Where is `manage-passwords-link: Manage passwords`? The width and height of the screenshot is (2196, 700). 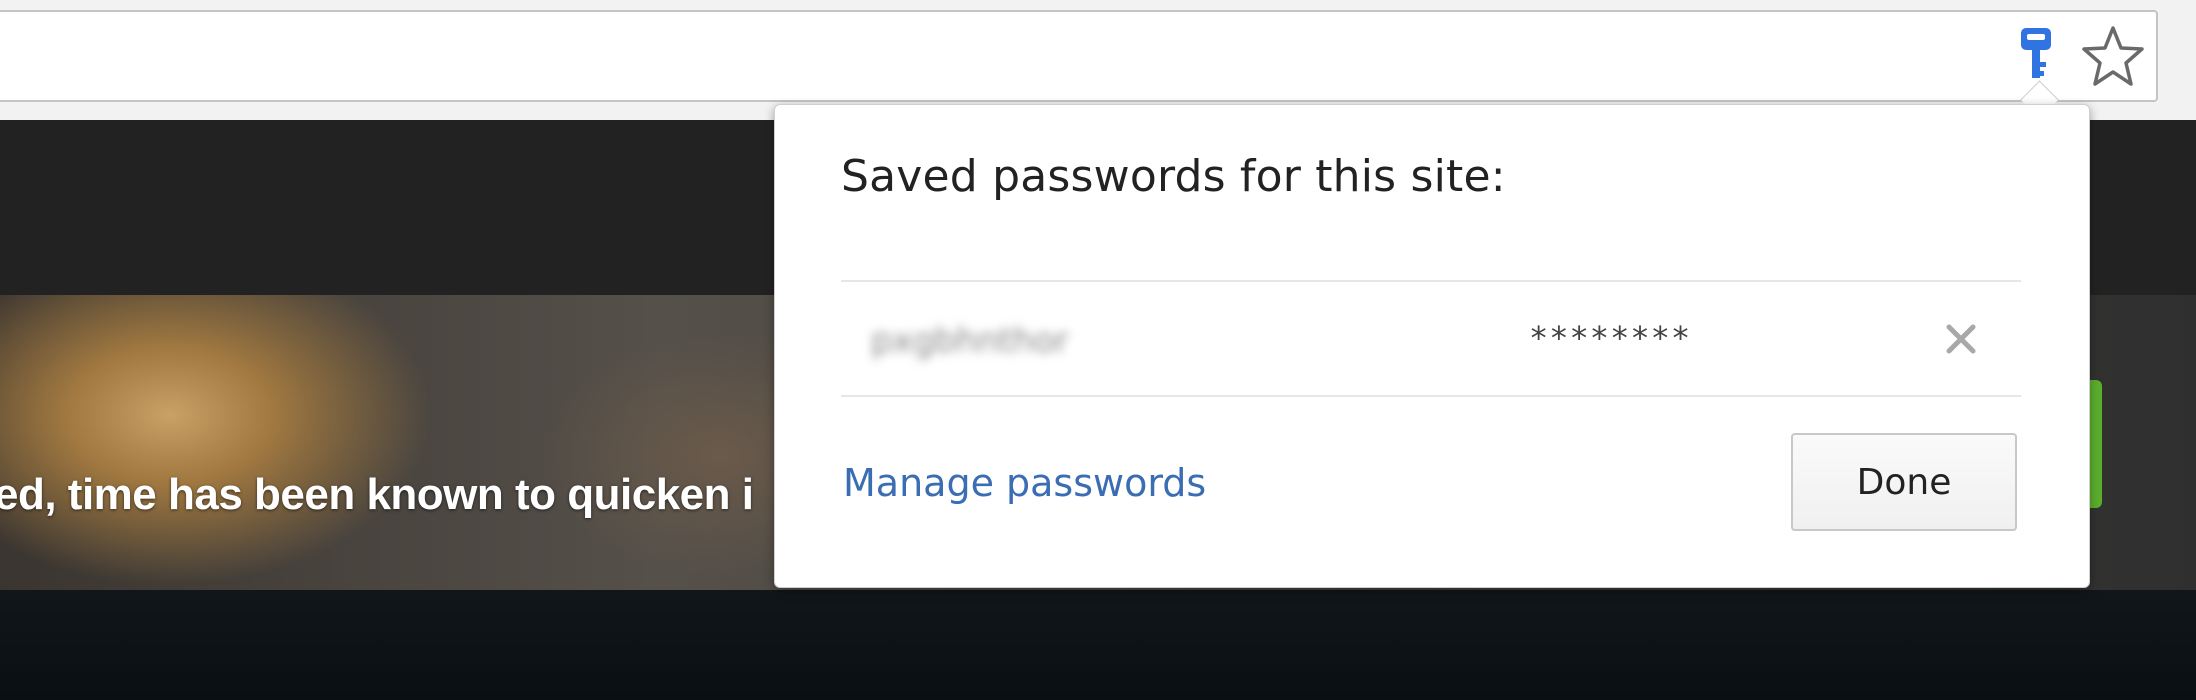
manage-passwords-link: Manage passwords is located at coordinates (1024, 483).